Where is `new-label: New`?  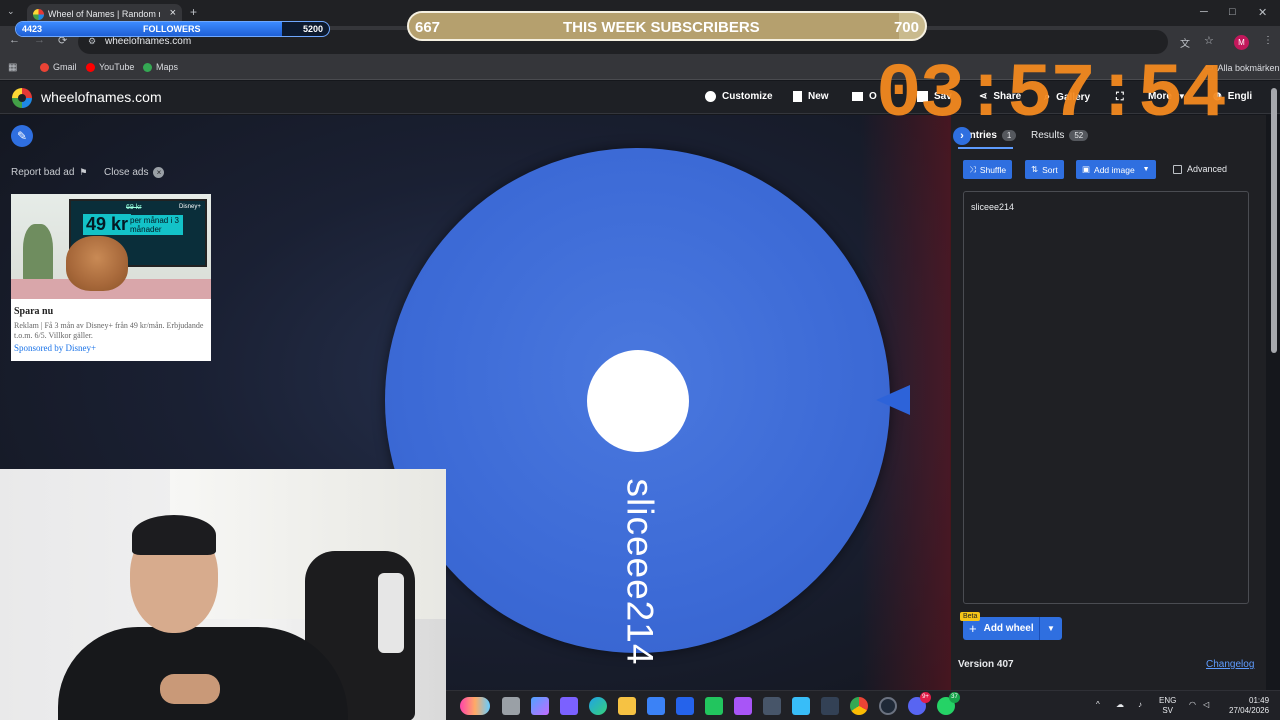 new-label: New is located at coordinates (818, 96).